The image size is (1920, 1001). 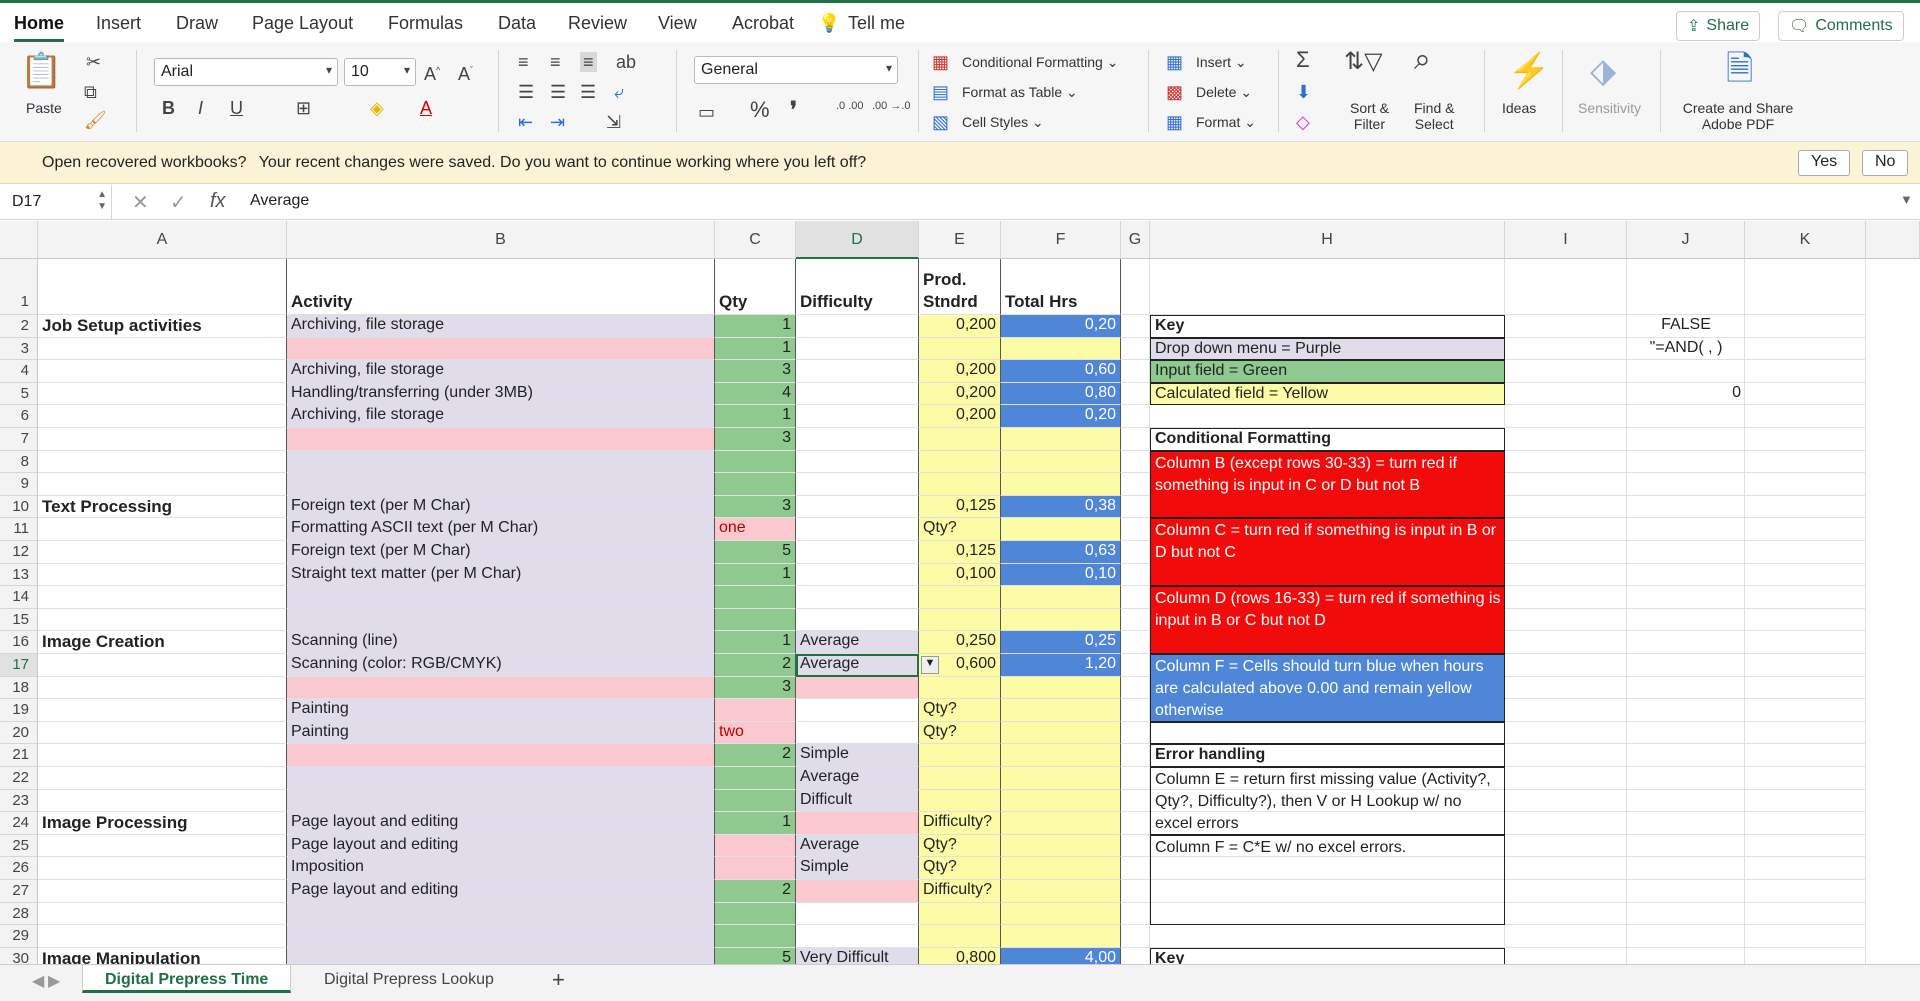 I want to click on increase-font-size-icon: A^, so click(x=432, y=72).